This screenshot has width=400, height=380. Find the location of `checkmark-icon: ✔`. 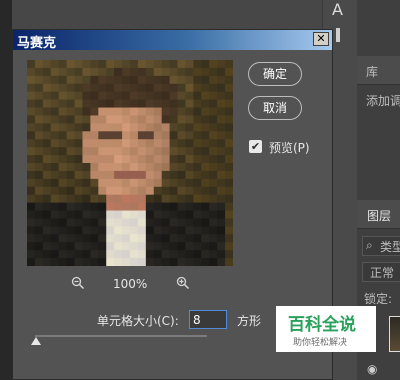

checkmark-icon: ✔ is located at coordinates (255, 146).